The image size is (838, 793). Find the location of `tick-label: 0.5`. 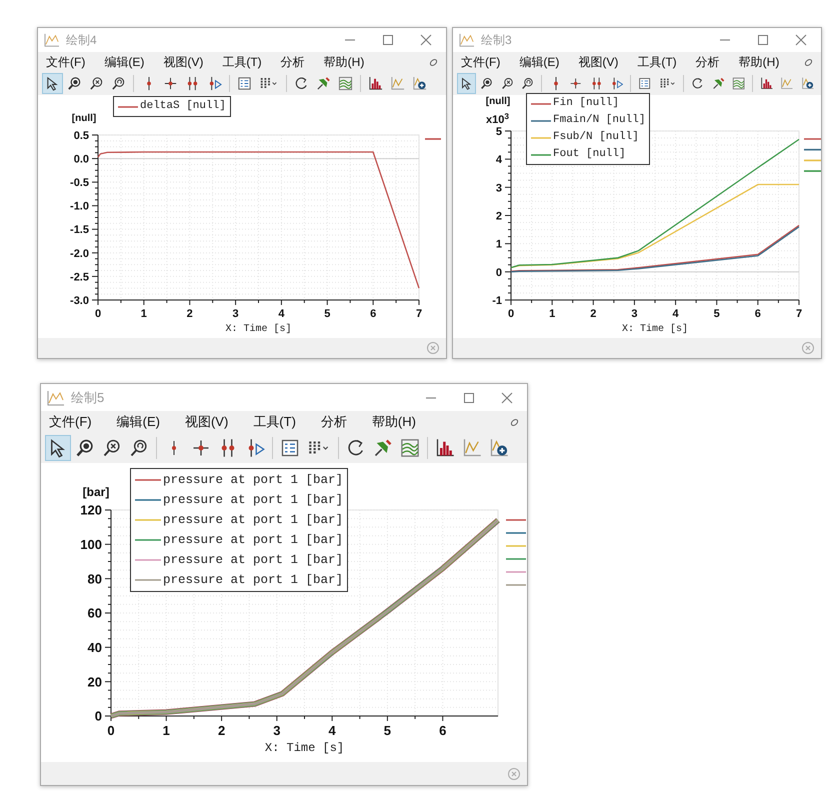

tick-label: 0.5 is located at coordinates (81, 136).